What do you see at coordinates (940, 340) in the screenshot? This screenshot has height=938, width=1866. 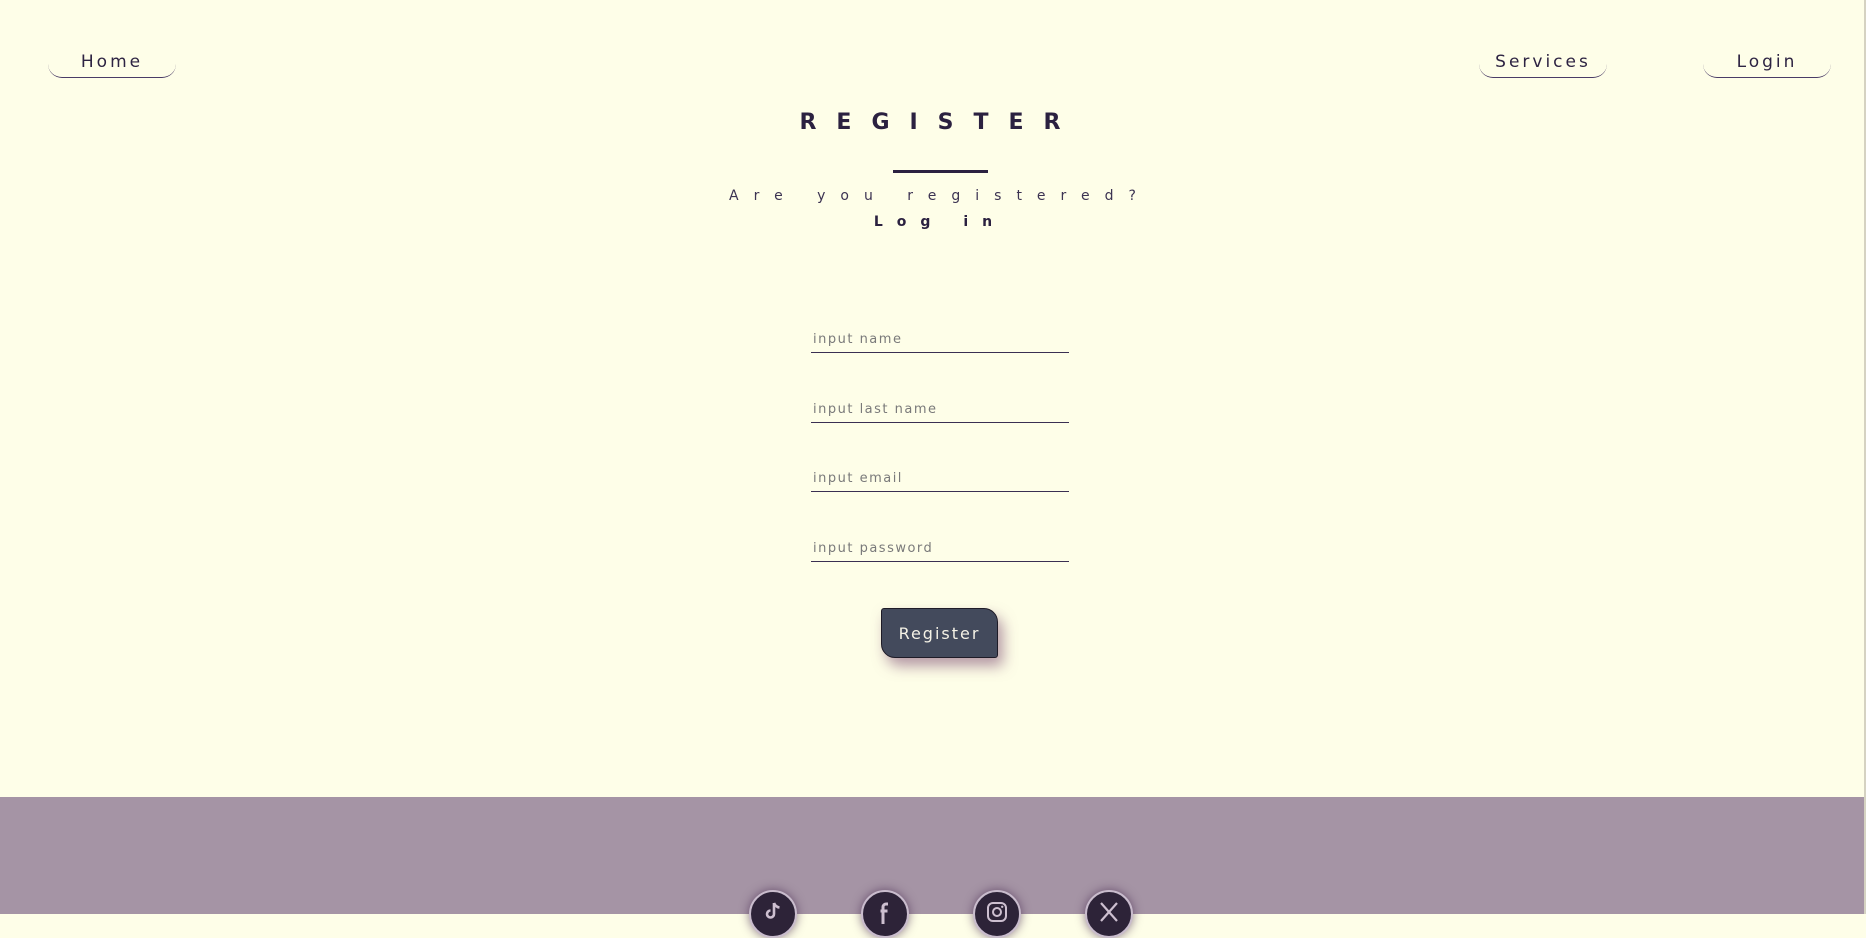 I see `name-input` at bounding box center [940, 340].